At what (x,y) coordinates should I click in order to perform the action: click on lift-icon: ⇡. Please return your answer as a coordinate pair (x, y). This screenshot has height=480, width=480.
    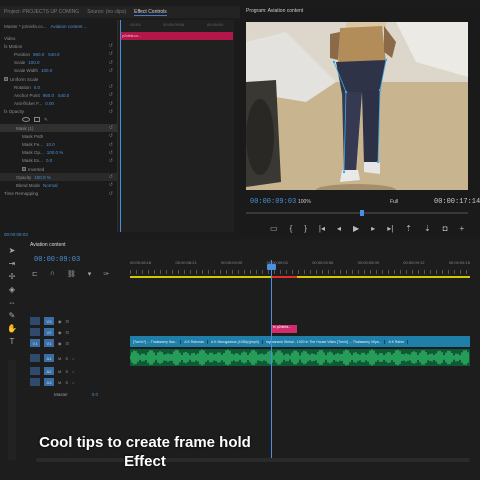
    Looking at the image, I should click on (408, 228).